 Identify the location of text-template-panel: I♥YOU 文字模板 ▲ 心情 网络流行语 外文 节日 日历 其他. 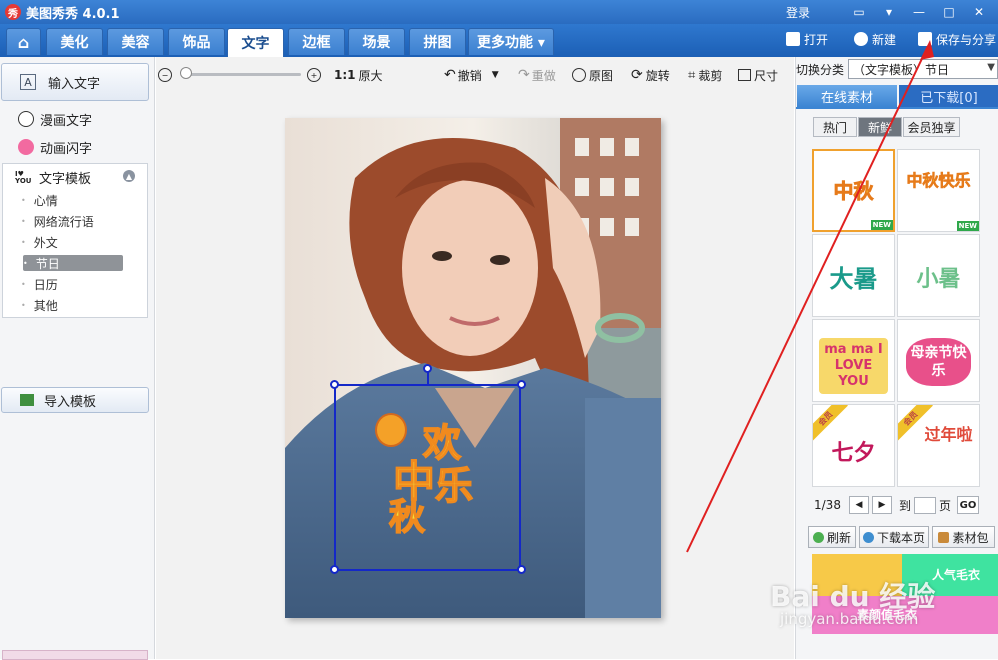
(75, 240).